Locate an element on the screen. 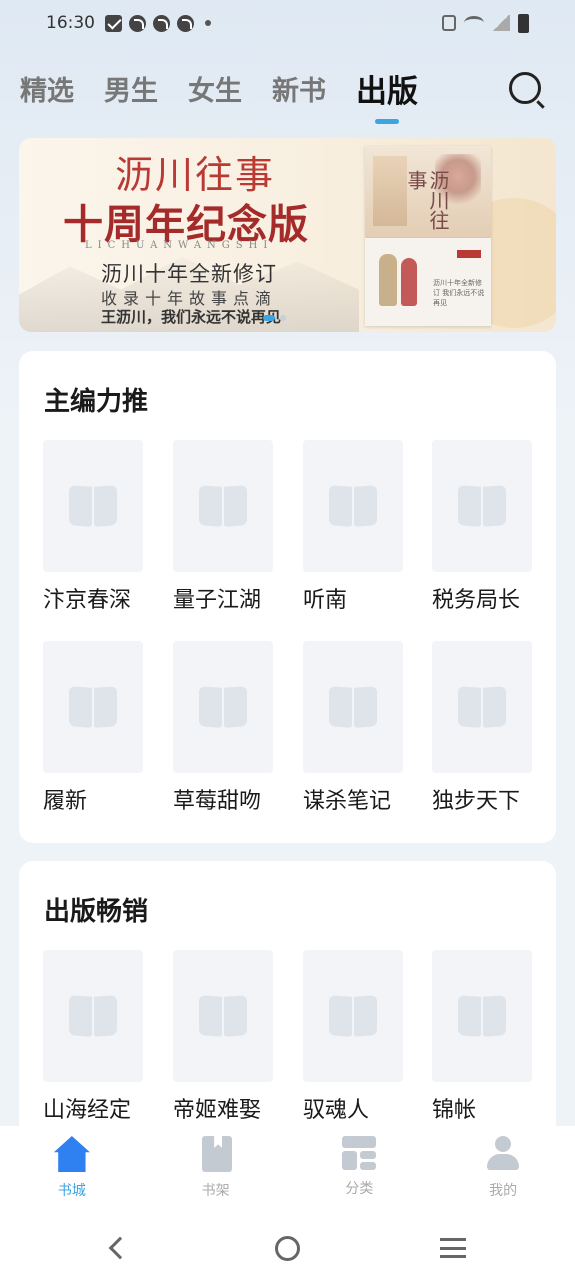 The height and width of the screenshot is (1280, 575). nav-profile: 我的 is located at coordinates (503, 1171).